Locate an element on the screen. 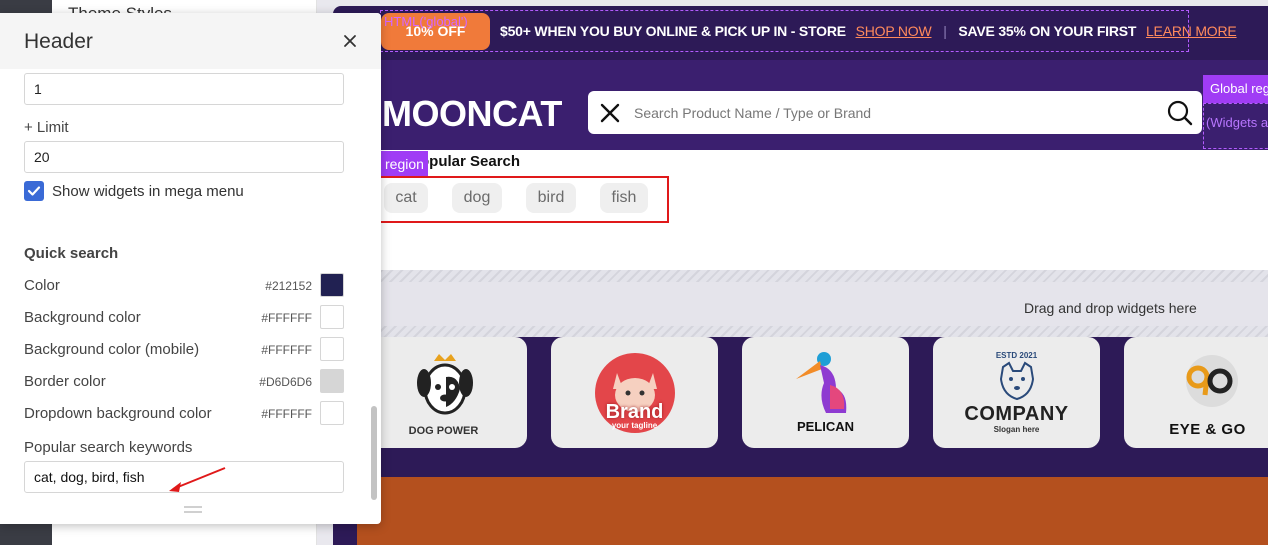 This screenshot has width=1268, height=545. border-color-hex: #D6D6D6 is located at coordinates (285, 382).